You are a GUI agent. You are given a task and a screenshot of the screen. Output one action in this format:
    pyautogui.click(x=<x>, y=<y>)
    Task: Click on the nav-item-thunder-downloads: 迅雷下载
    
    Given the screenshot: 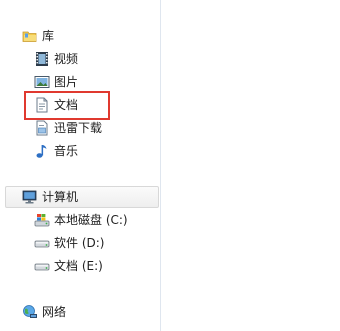 What is the action you would take?
    pyautogui.click(x=68, y=128)
    